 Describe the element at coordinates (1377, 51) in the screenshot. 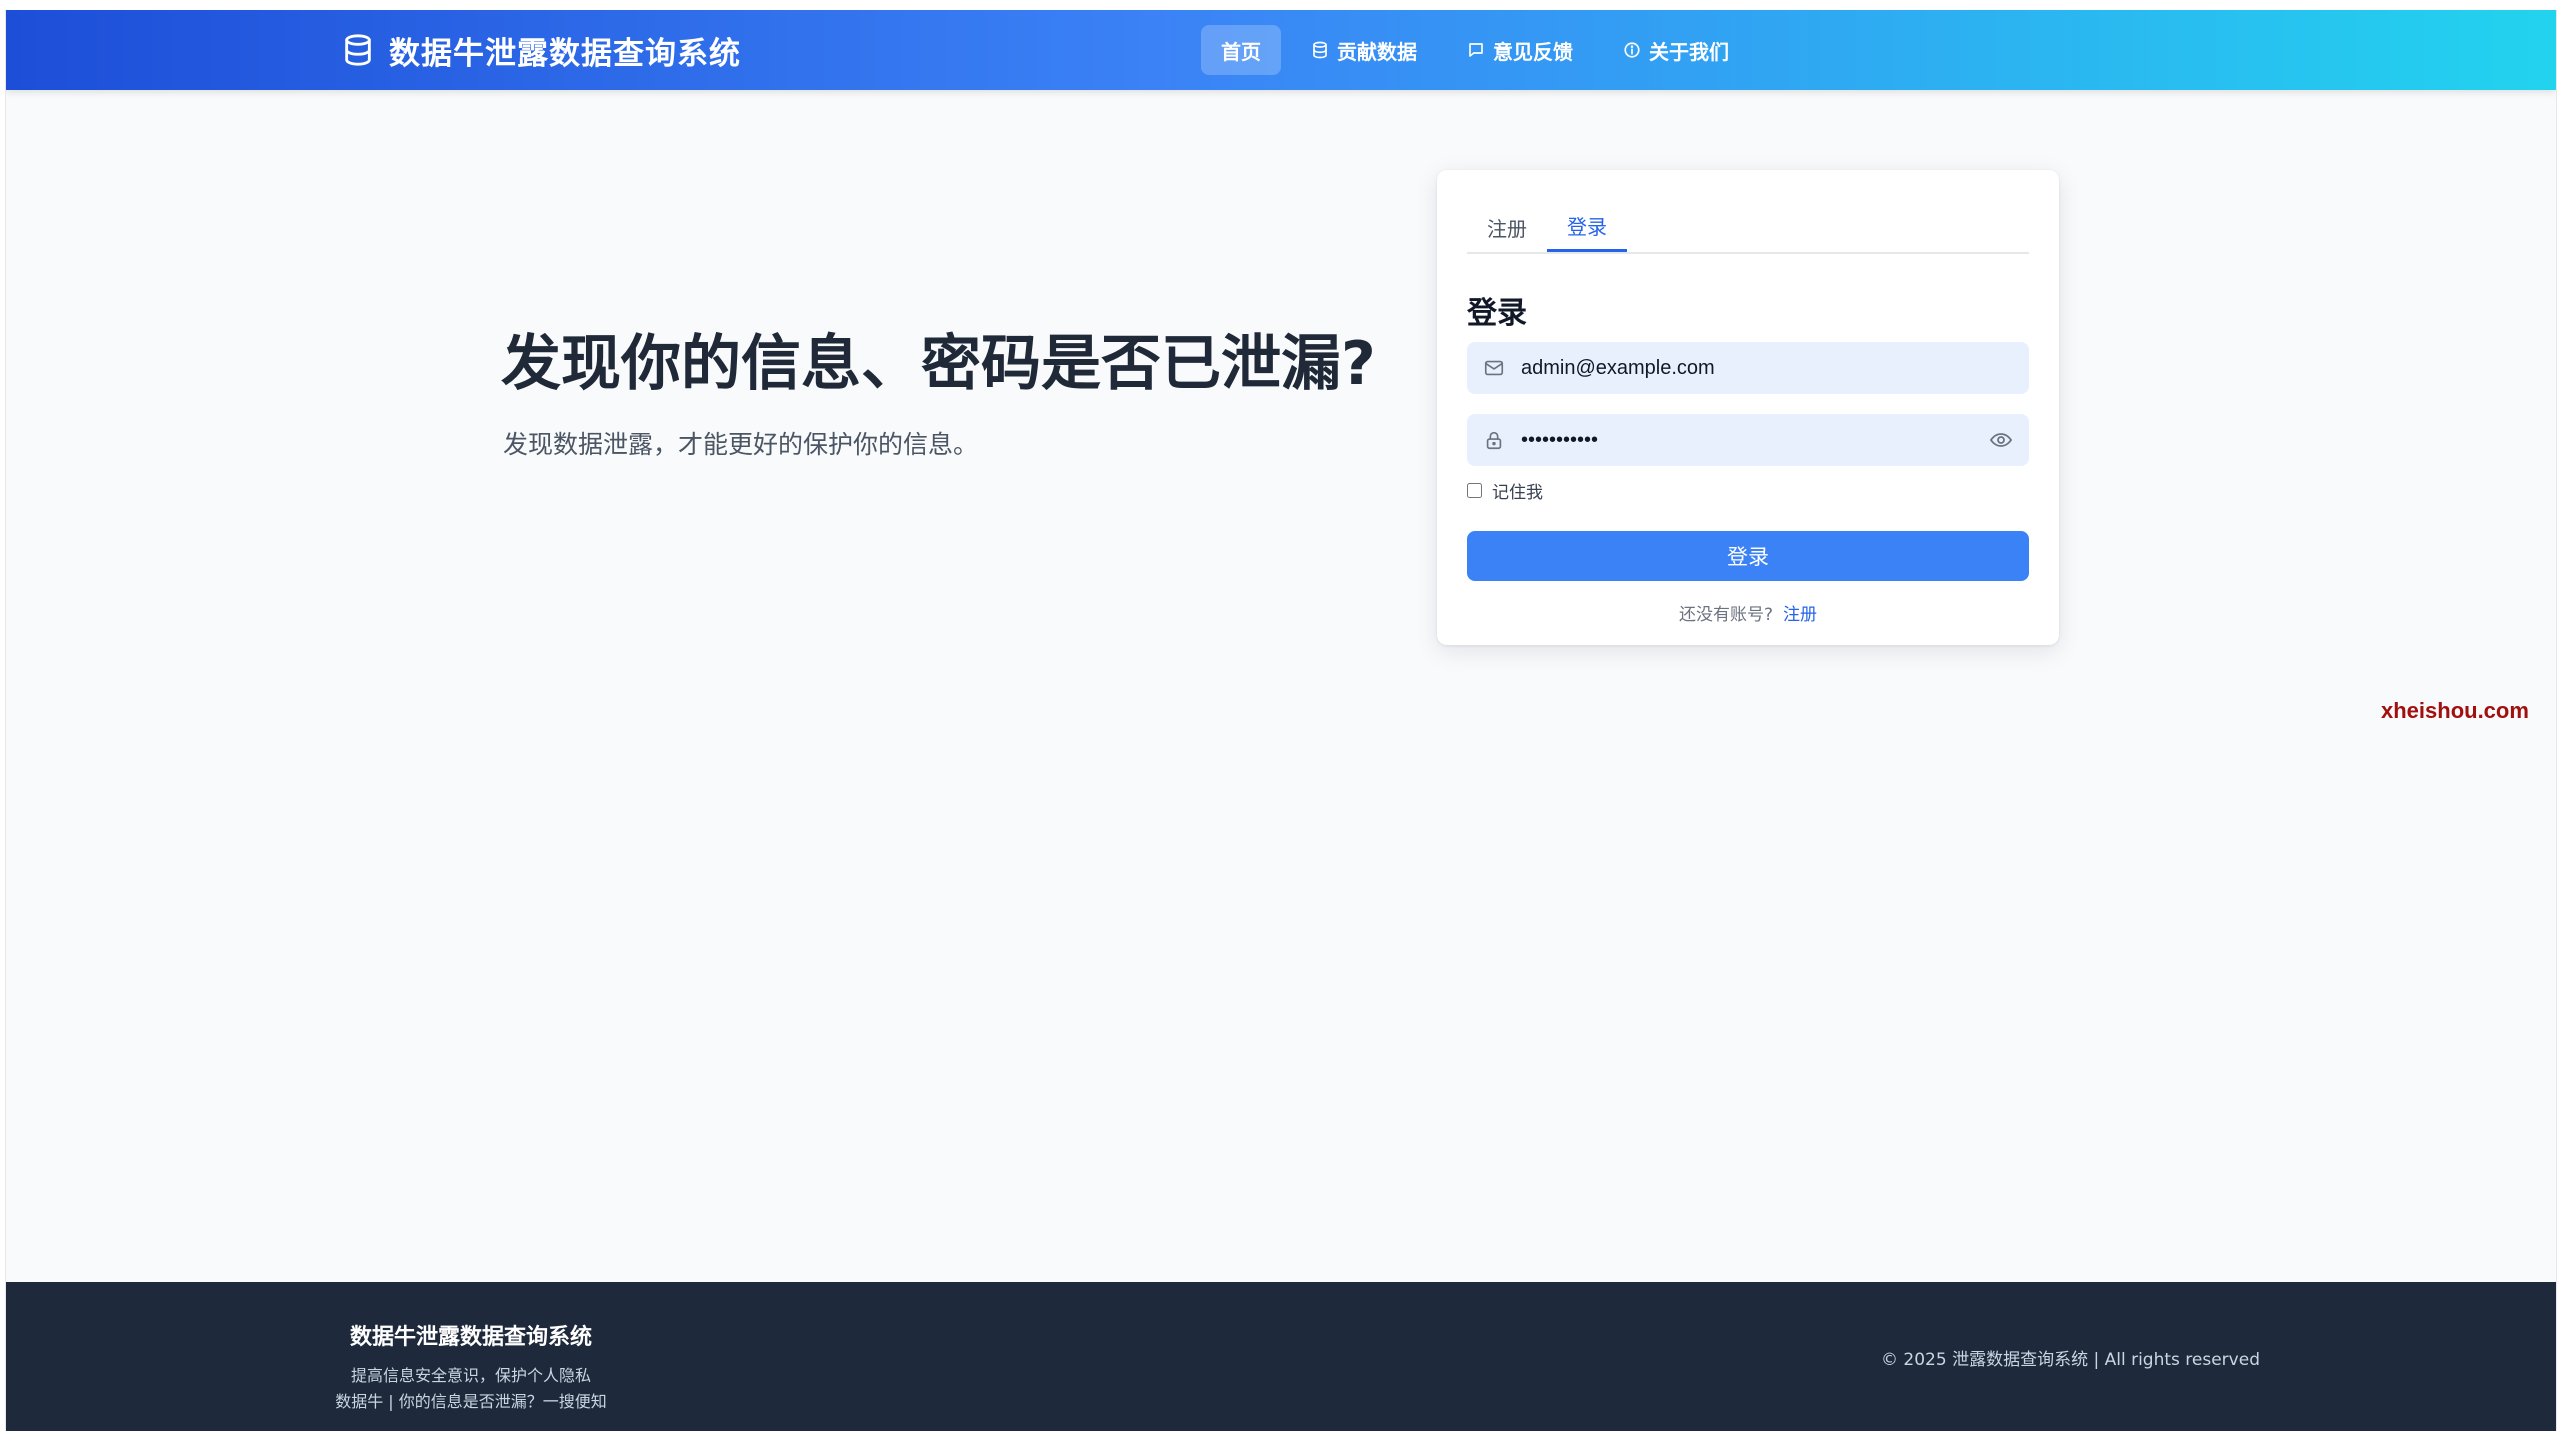

I see `nav-contribute-label: 贡献数据` at that location.